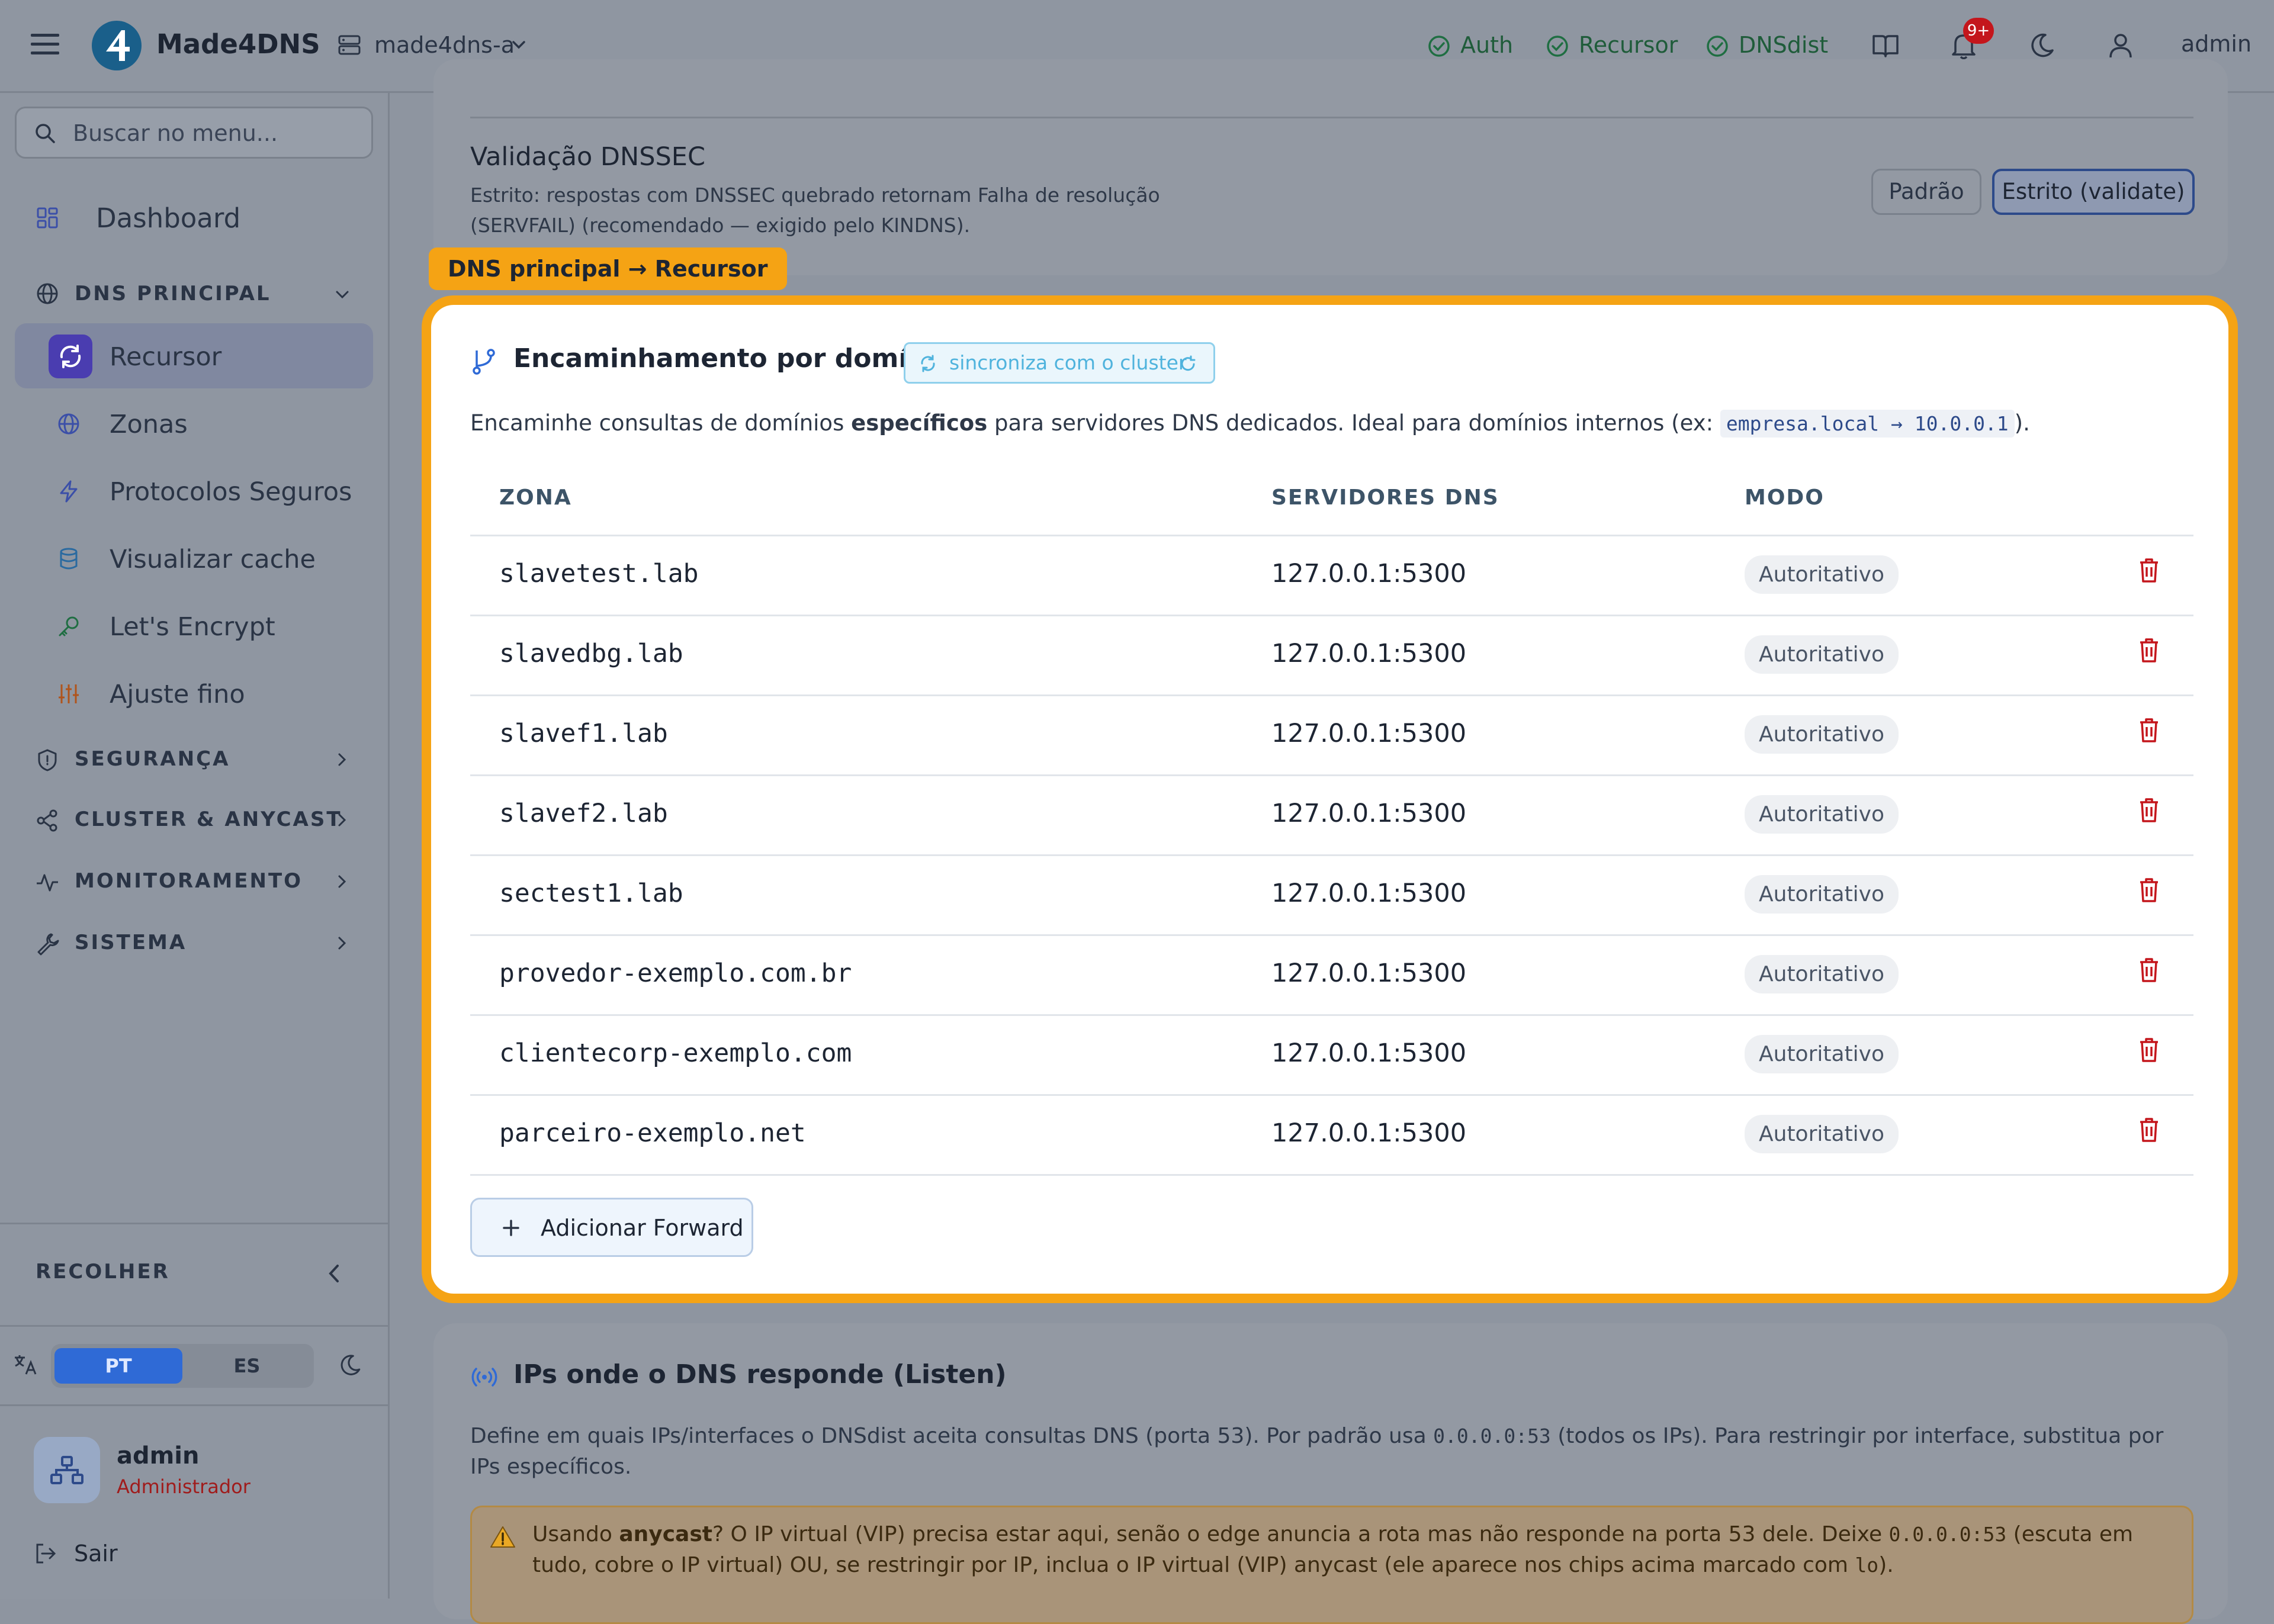 The width and height of the screenshot is (2274, 1624). I want to click on chevron-left-icon, so click(334, 1273).